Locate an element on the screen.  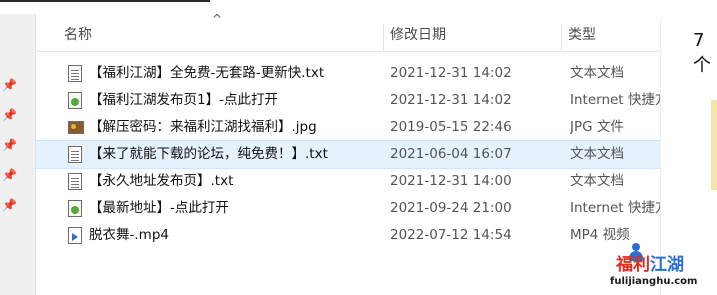
details-accent is located at coordinates (714, 145).